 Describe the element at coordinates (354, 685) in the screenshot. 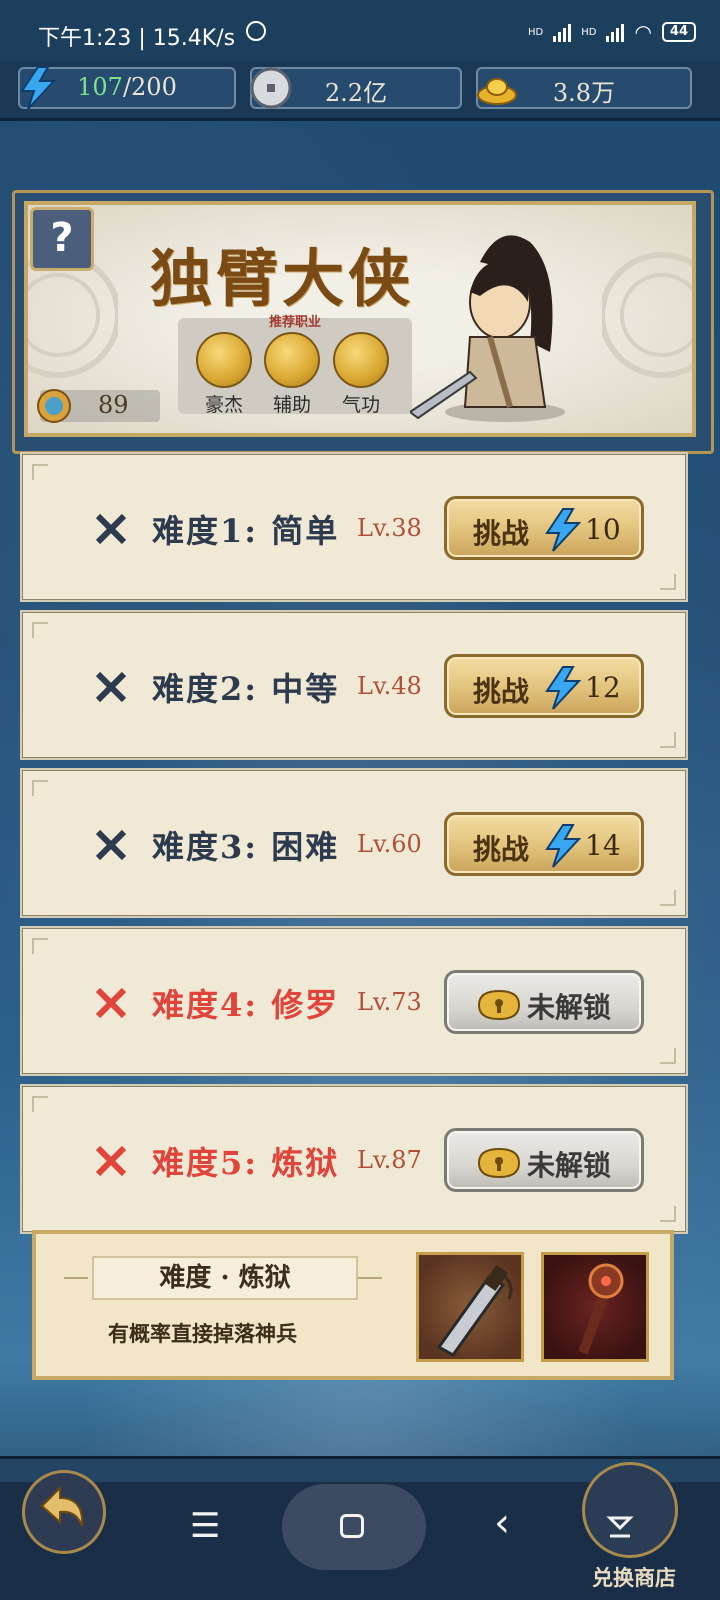

I see `difficulty-card-2: 难度2: 中等 Lv.48 挑战 12` at that location.